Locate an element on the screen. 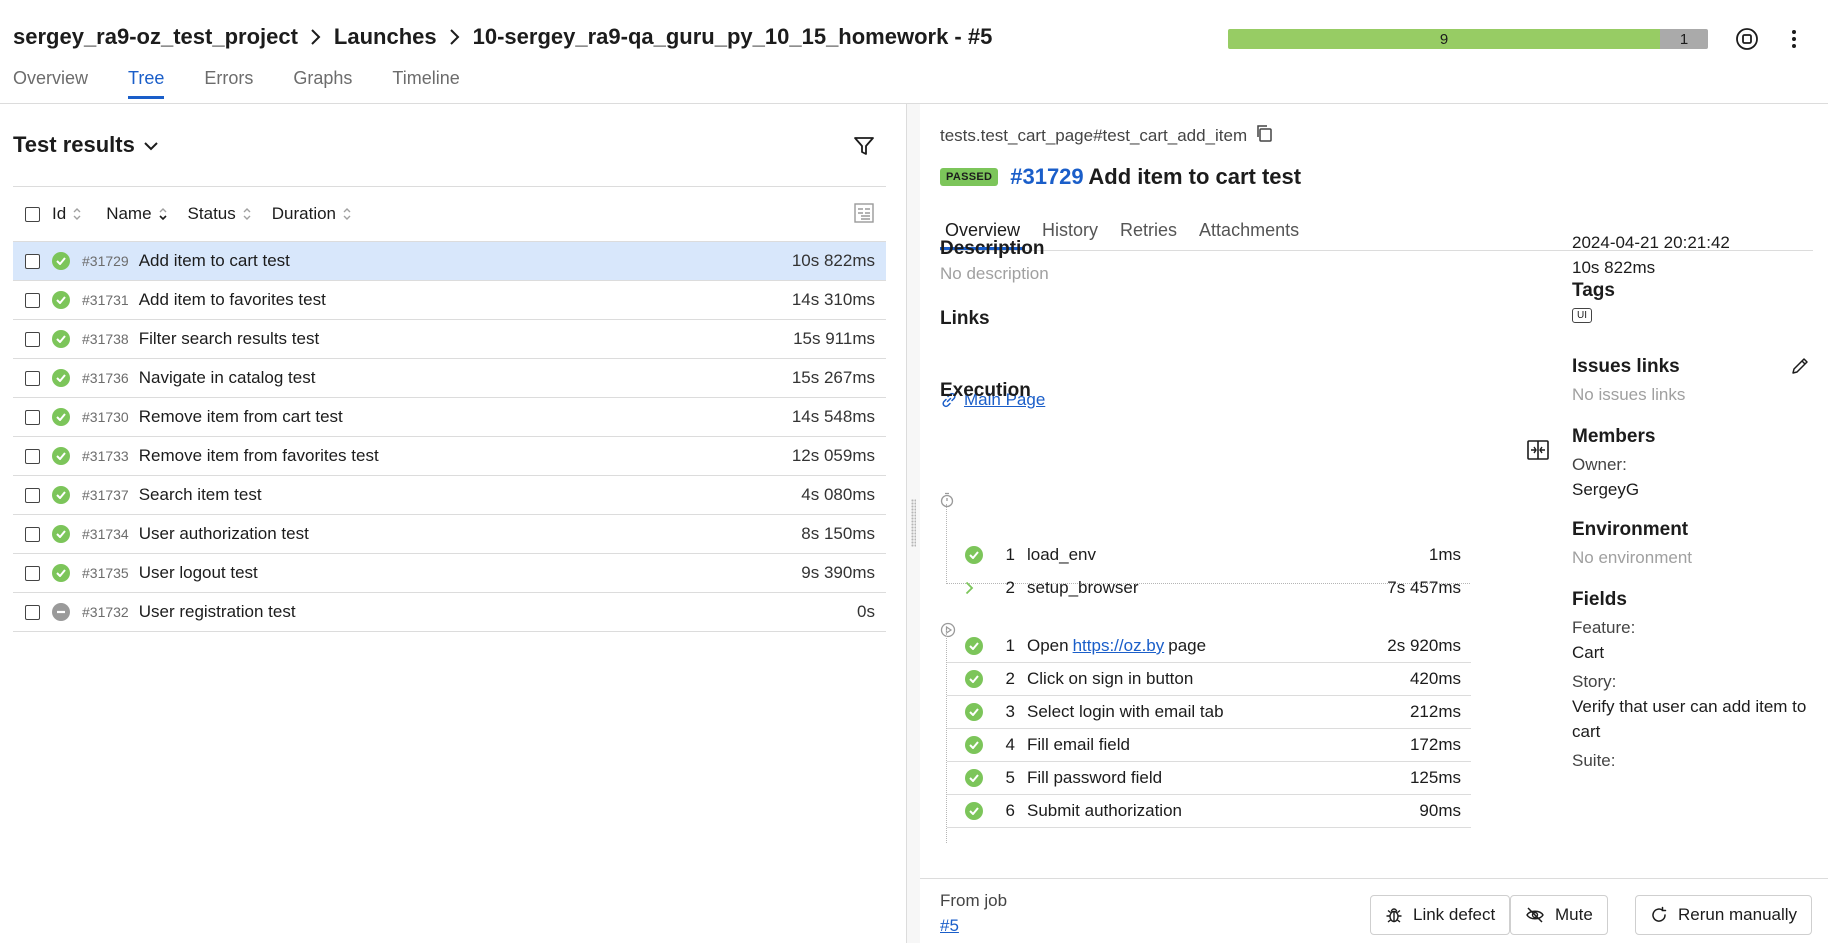 This screenshot has width=1828, height=943. owner-value: SergeyG is located at coordinates (1606, 489).